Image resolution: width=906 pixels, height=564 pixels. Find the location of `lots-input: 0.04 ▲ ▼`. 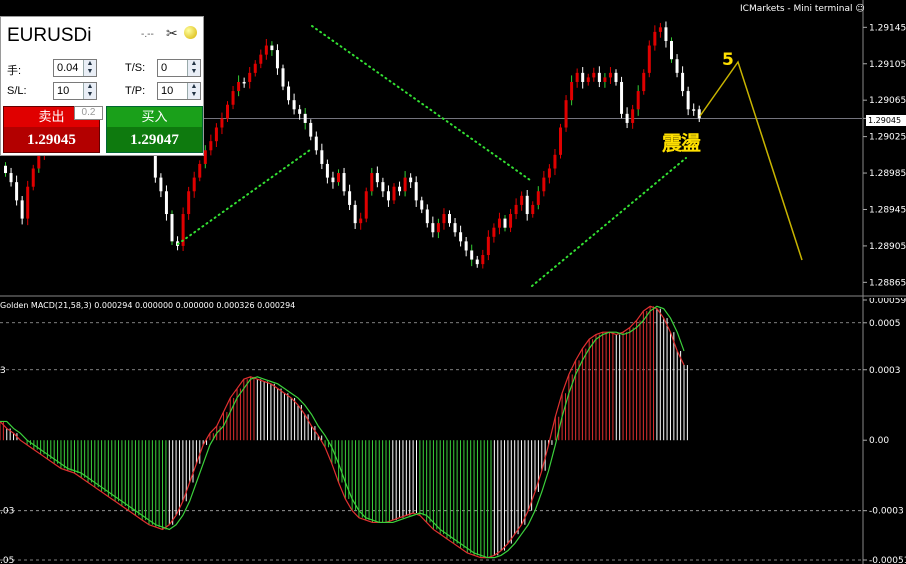

lots-input: 0.04 ▲ ▼ is located at coordinates (75, 68).